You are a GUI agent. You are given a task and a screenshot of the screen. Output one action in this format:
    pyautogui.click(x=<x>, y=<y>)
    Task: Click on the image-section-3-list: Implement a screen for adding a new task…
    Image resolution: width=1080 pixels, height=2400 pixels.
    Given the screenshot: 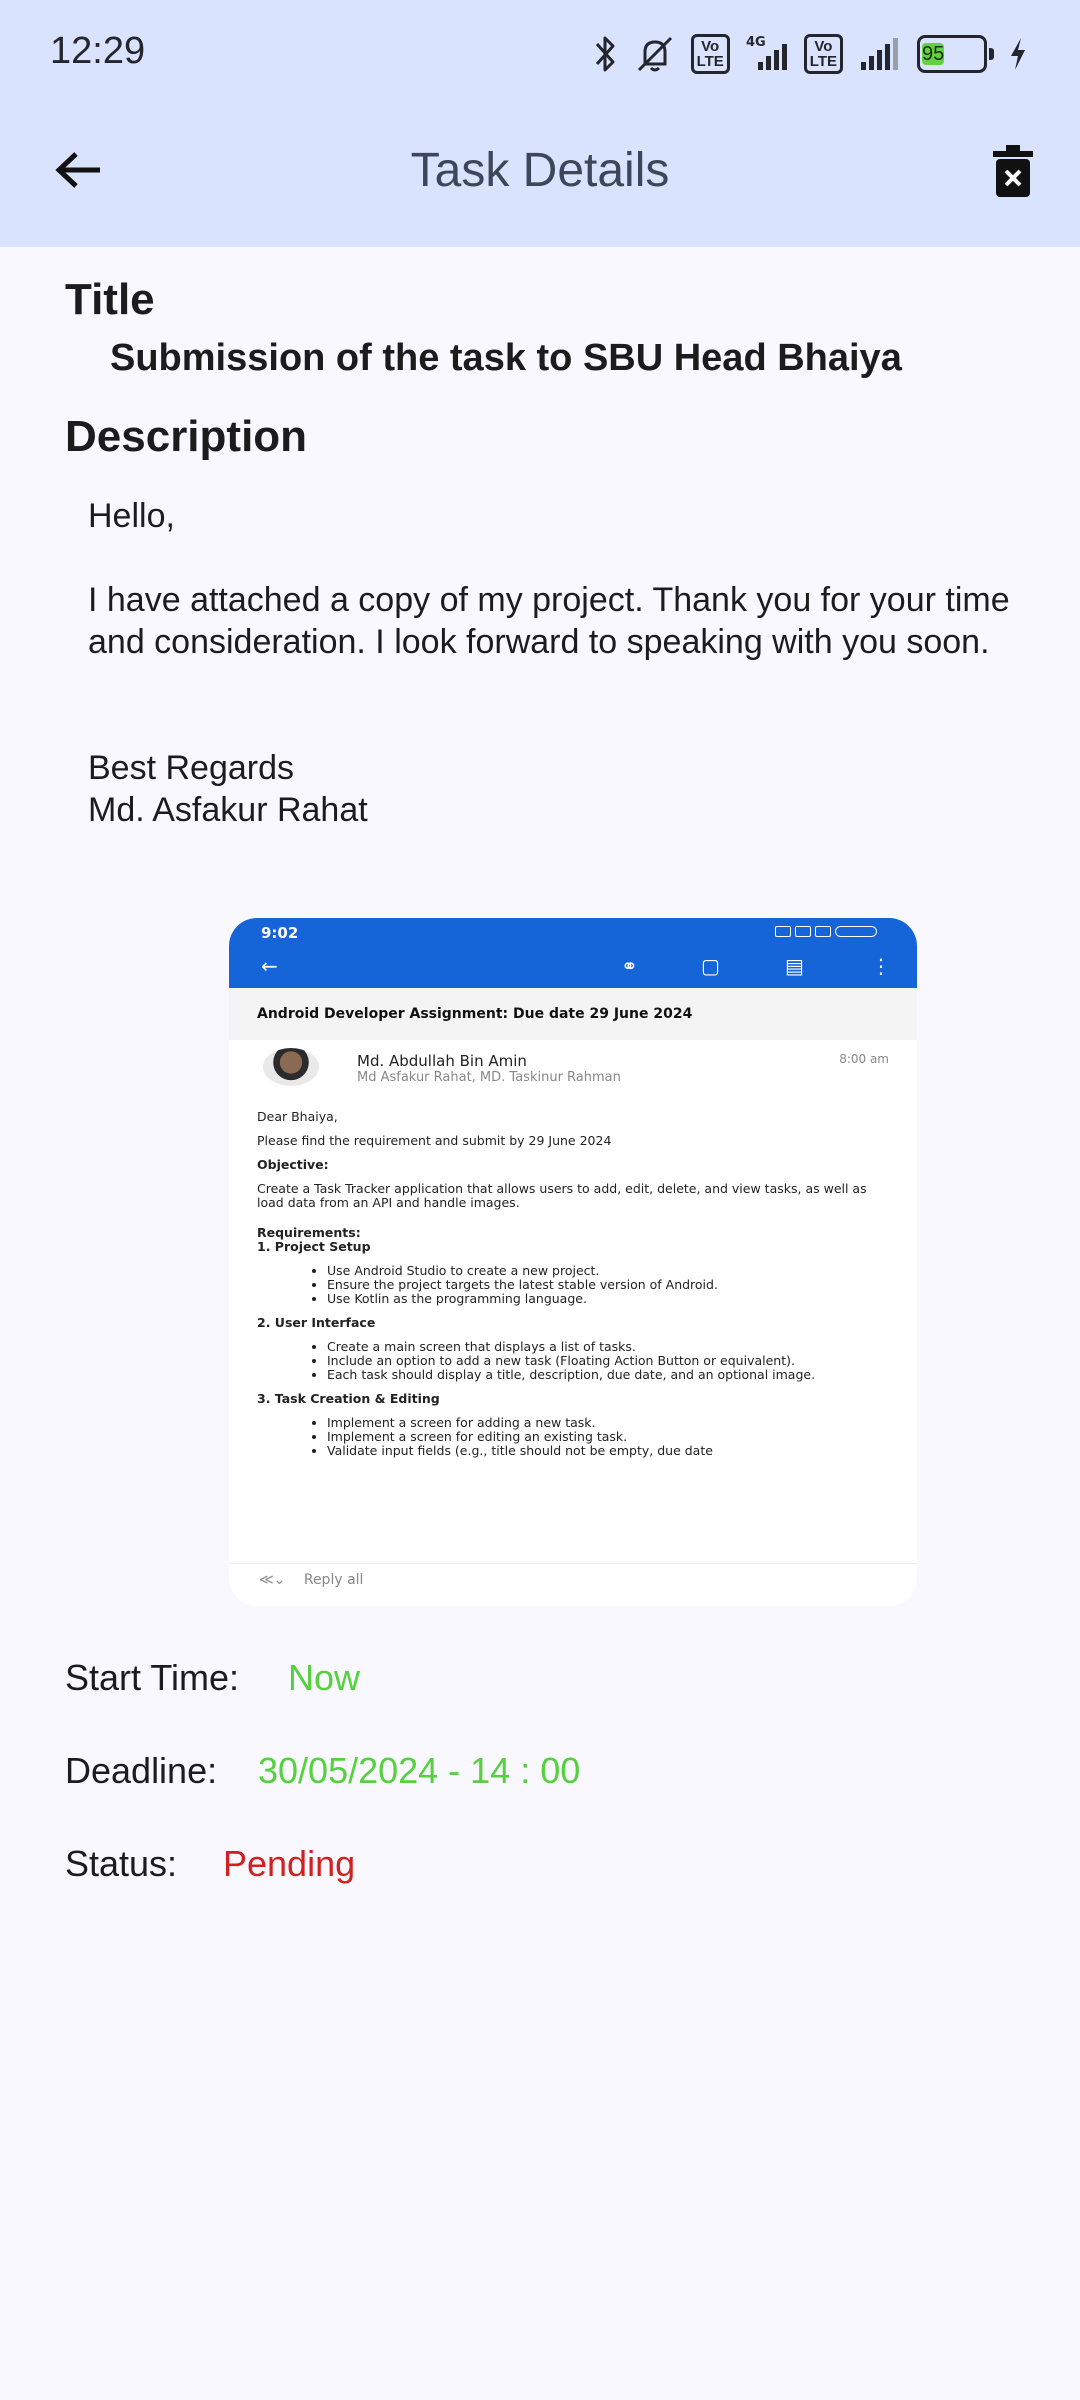 What is the action you would take?
    pyautogui.click(x=573, y=1437)
    